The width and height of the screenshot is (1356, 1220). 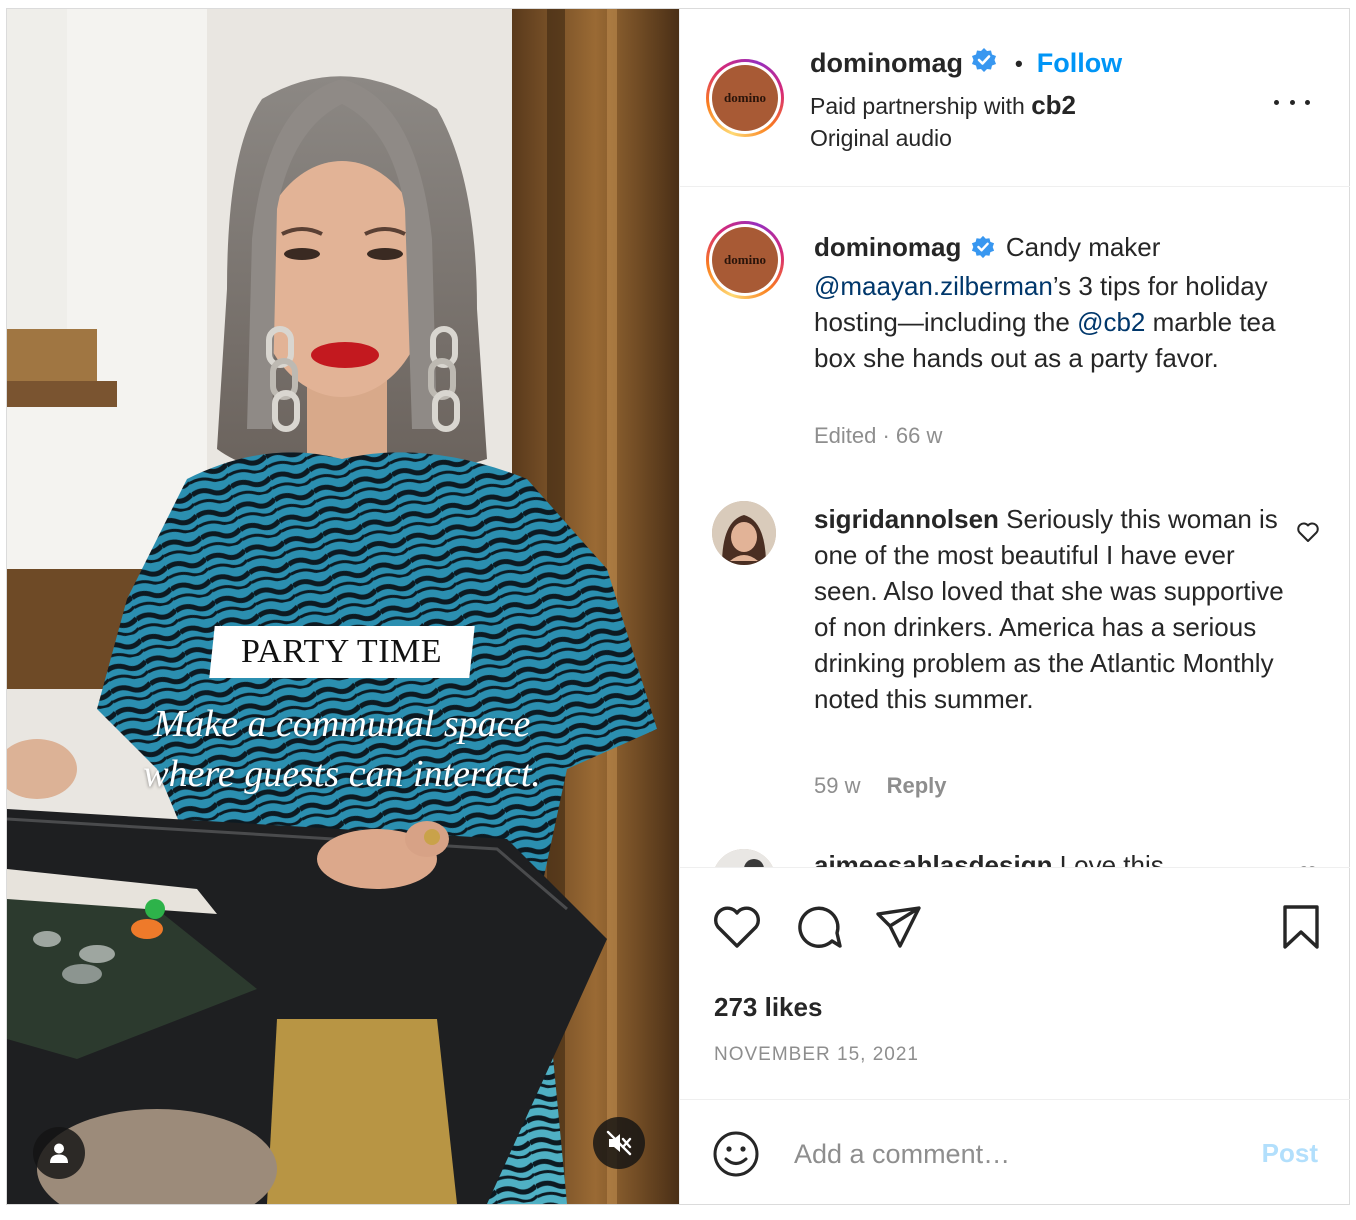 What do you see at coordinates (342, 724) in the screenshot?
I see `overlay-caption-line: Make a communal space` at bounding box center [342, 724].